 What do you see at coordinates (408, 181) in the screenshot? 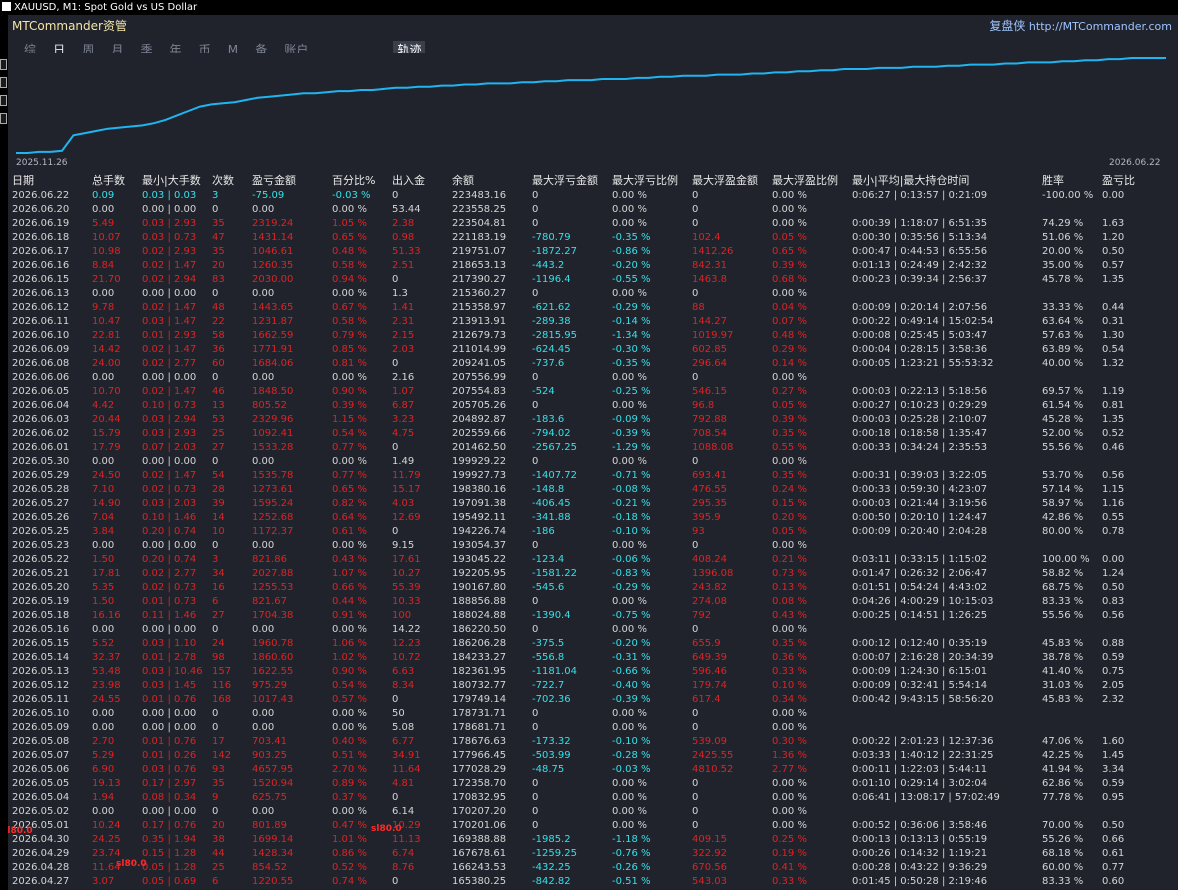
I see `column-header: 出入金` at bounding box center [408, 181].